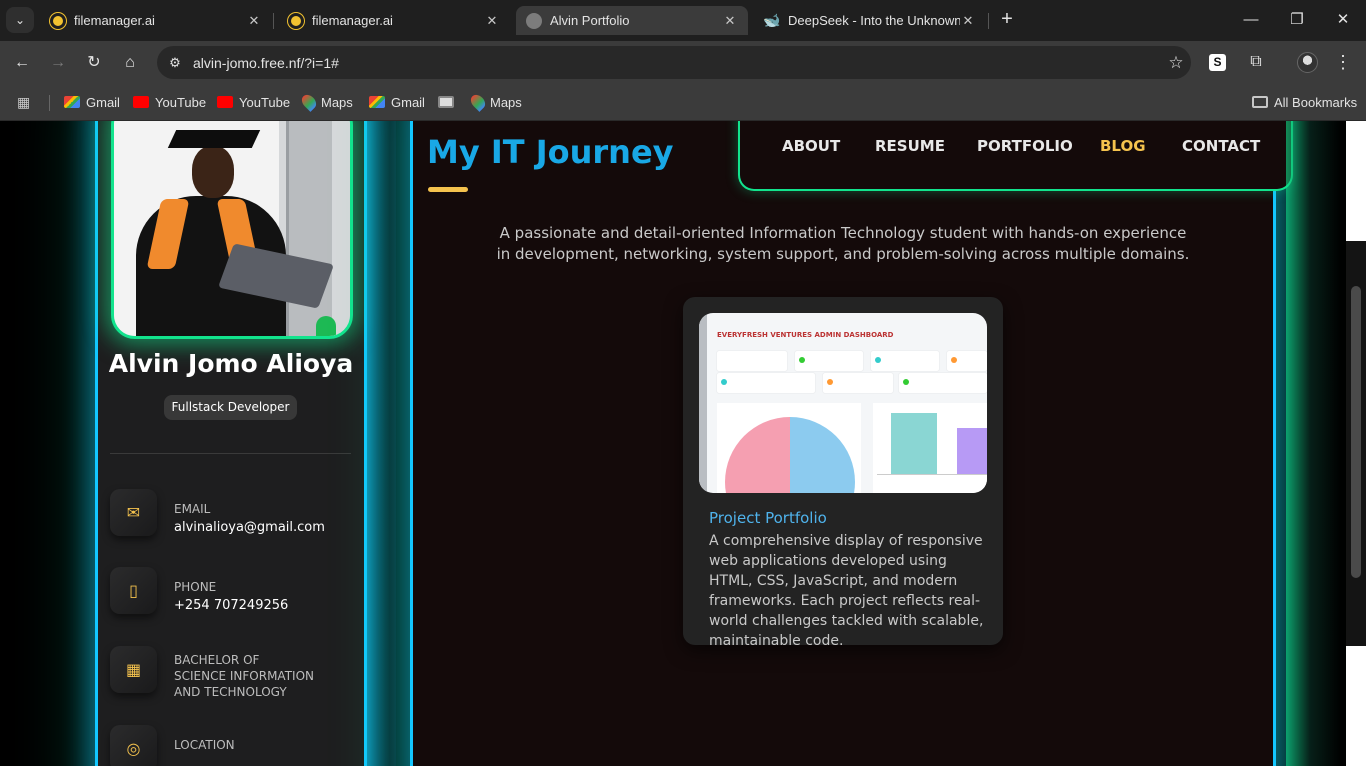 This screenshot has height=766, width=1366. I want to click on deepseek-favicon-icon: 🐋, so click(772, 20).